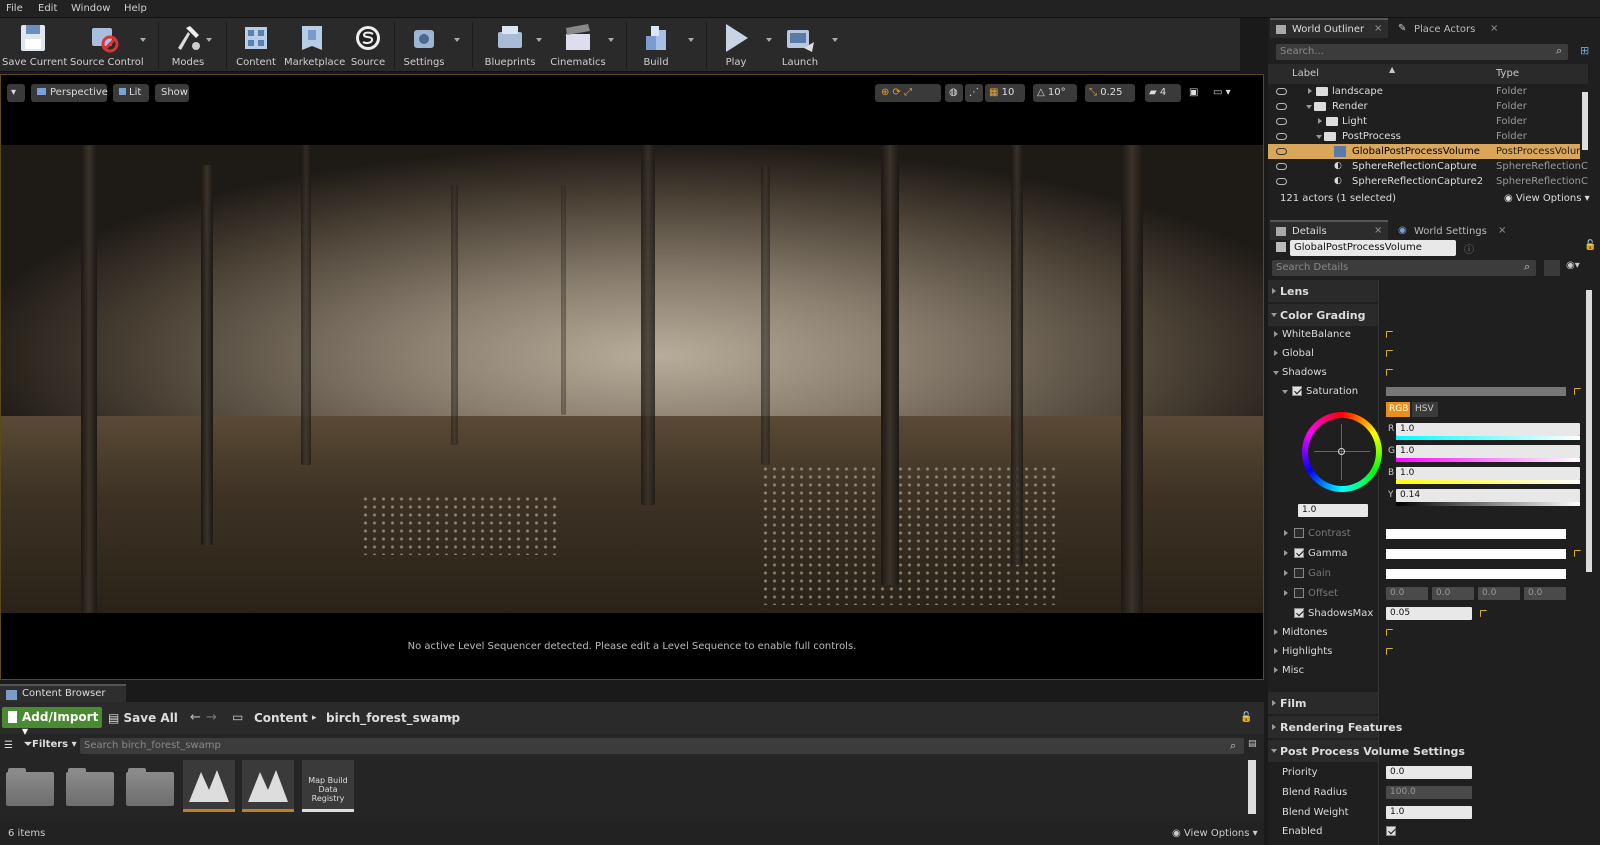 The width and height of the screenshot is (1600, 845). What do you see at coordinates (1425, 409) in the screenshot?
I see `hsv-mode-button: HSV` at bounding box center [1425, 409].